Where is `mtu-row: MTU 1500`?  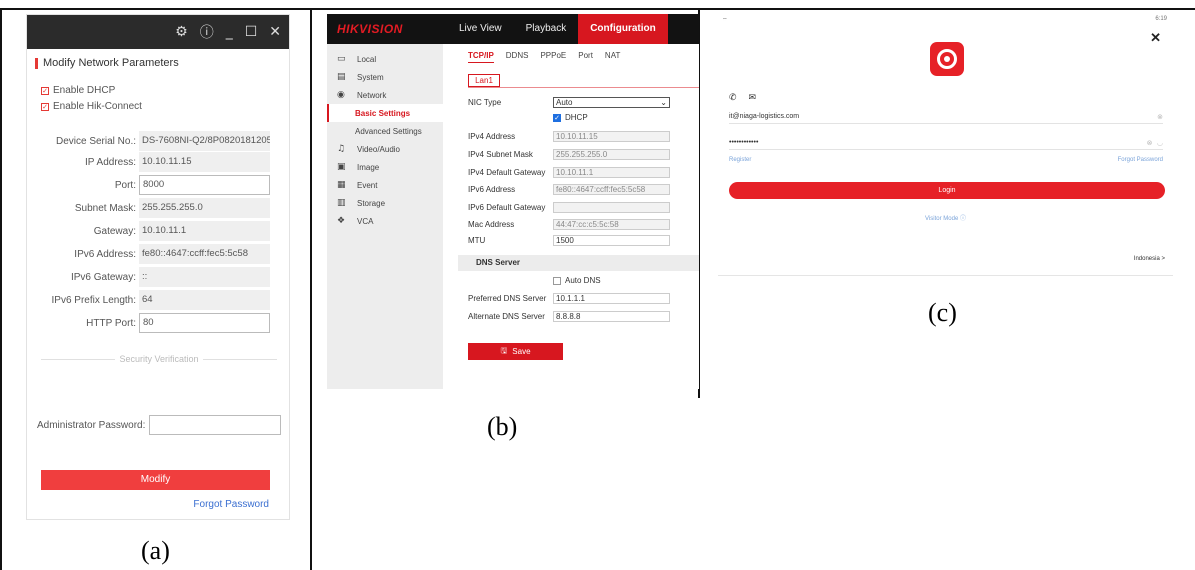
mtu-row: MTU 1500 is located at coordinates (569, 240).